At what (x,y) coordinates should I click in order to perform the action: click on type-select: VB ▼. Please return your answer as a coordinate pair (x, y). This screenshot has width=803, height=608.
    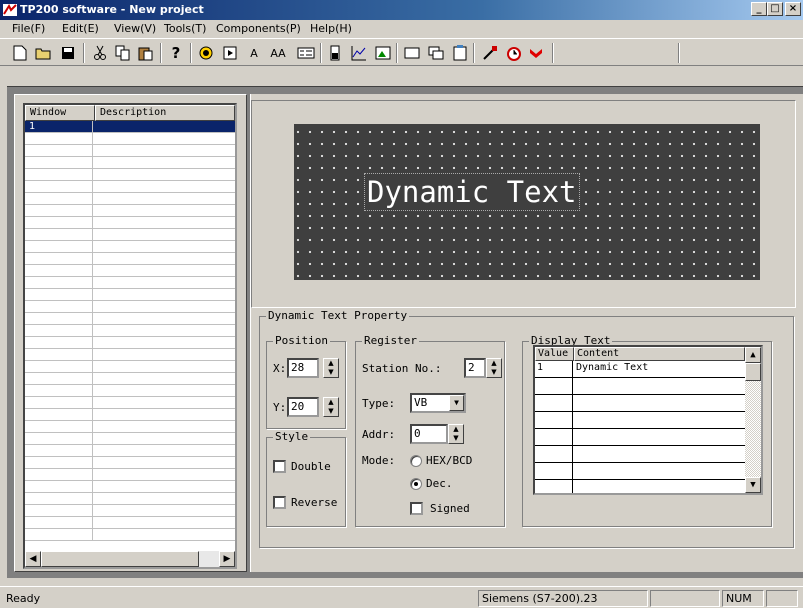
    Looking at the image, I should click on (438, 403).